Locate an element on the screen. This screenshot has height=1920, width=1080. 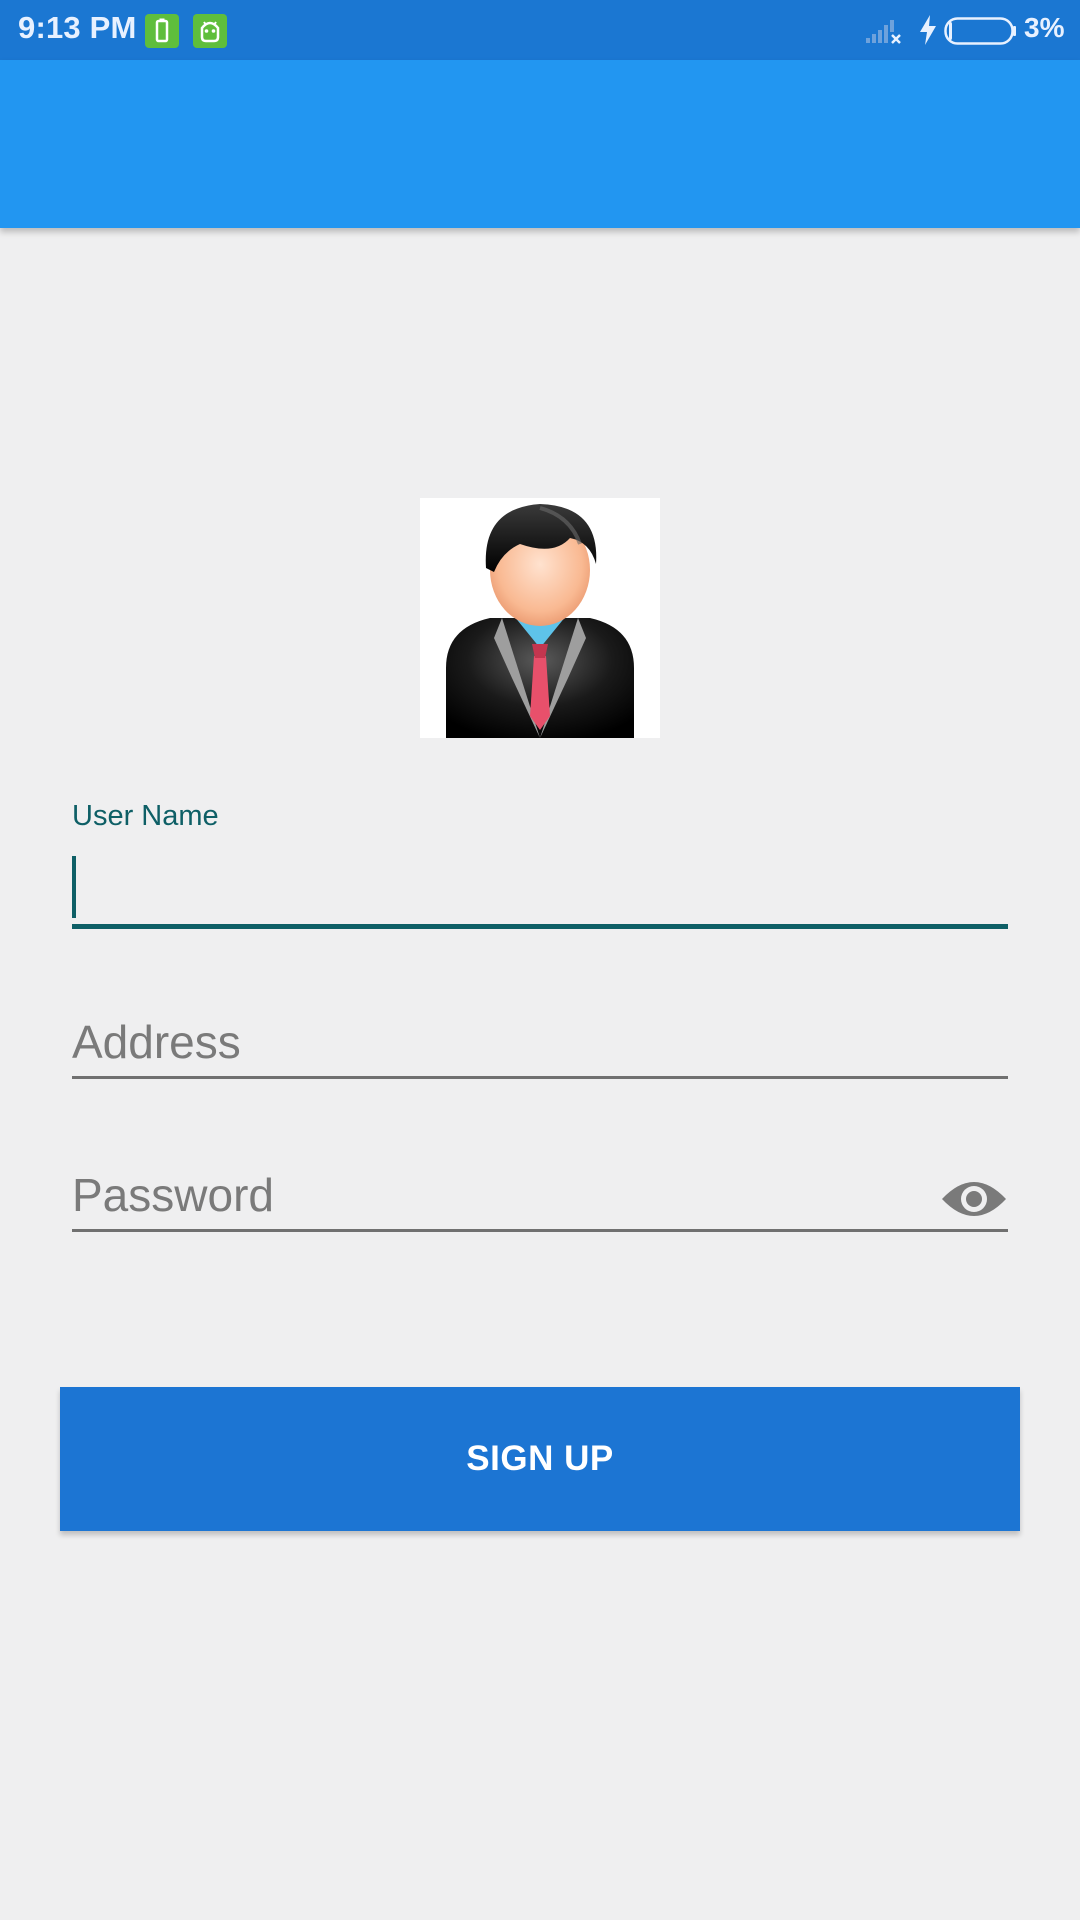
username-underline is located at coordinates (540, 926).